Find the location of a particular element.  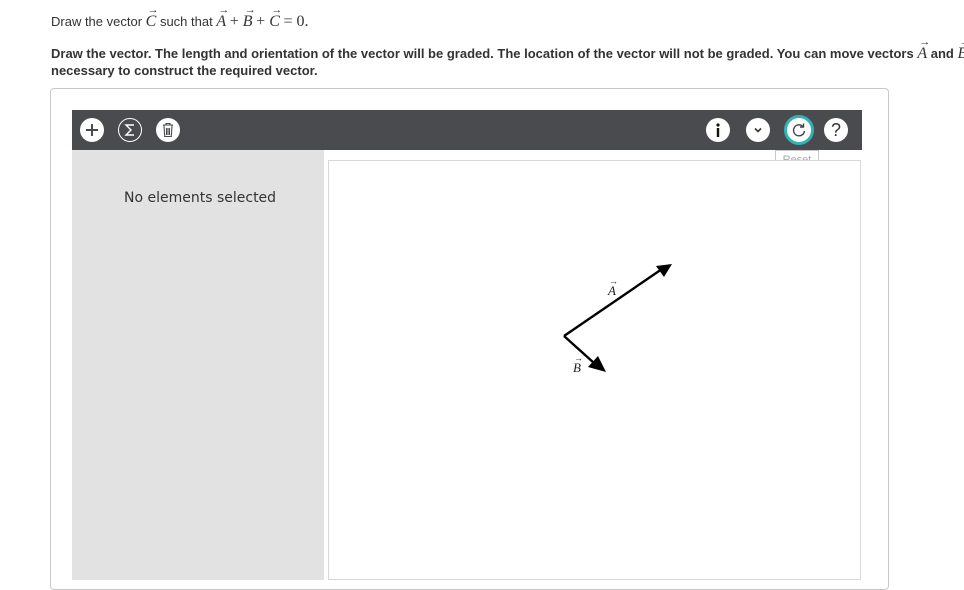

options-dropdown-button is located at coordinates (758, 130).